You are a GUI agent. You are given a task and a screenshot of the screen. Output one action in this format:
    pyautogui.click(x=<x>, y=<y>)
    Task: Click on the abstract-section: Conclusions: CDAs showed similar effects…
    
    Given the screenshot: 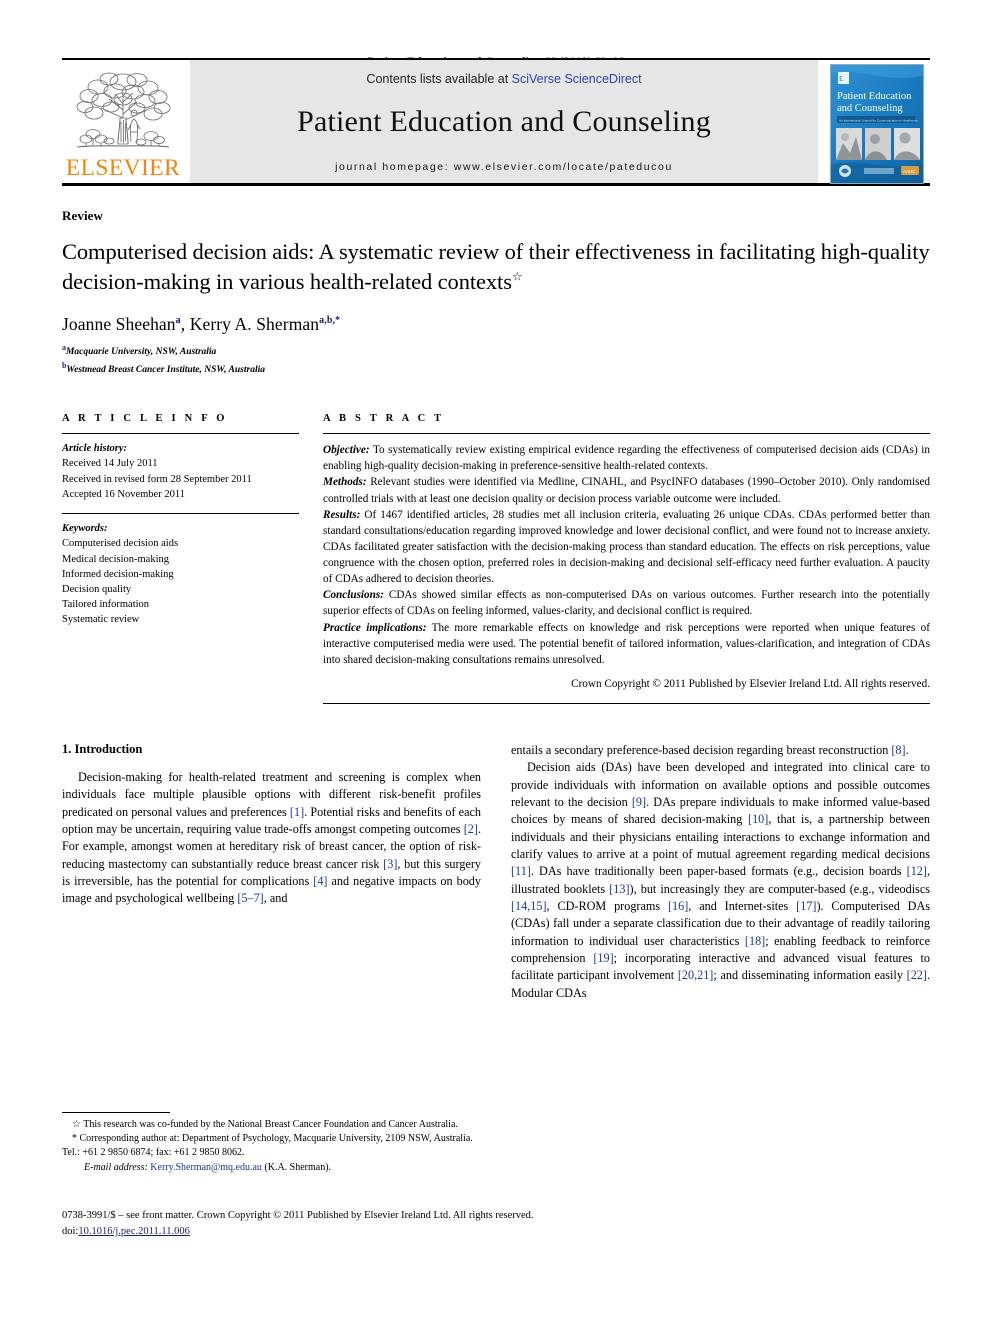 What is the action you would take?
    pyautogui.click(x=626, y=603)
    